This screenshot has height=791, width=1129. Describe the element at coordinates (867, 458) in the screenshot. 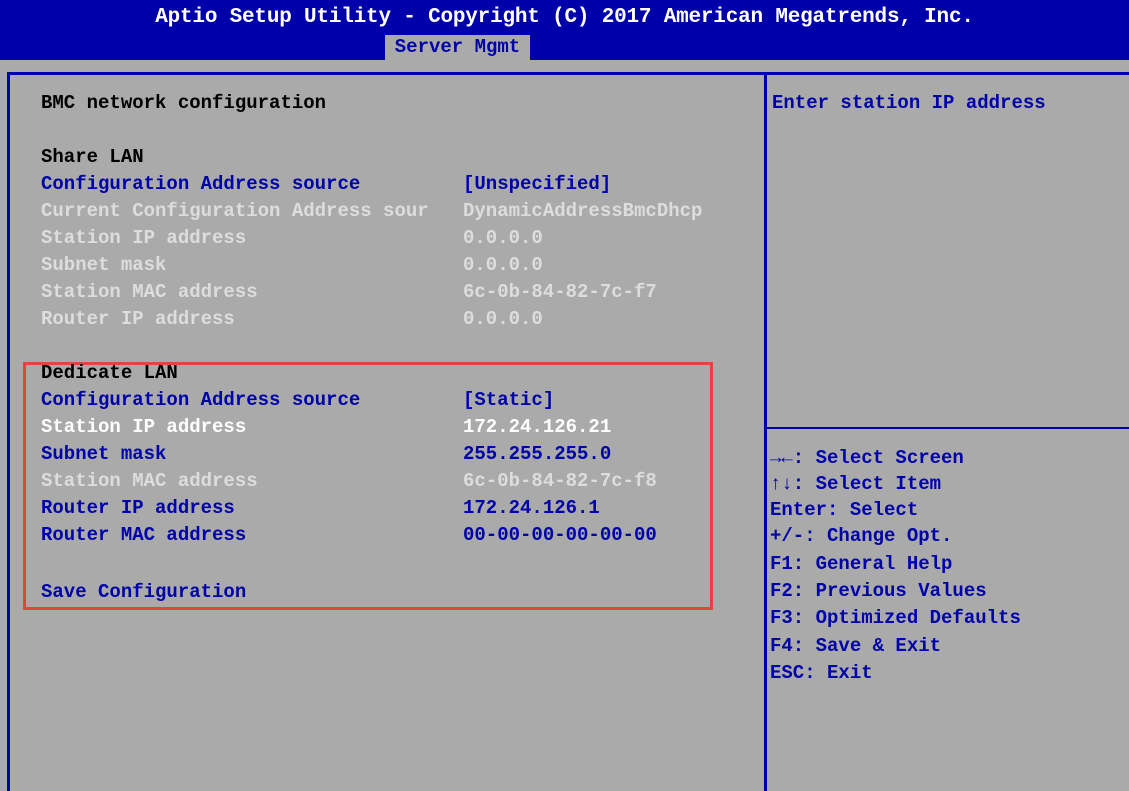

I see `key-select-screen: →←: Select Screen` at that location.